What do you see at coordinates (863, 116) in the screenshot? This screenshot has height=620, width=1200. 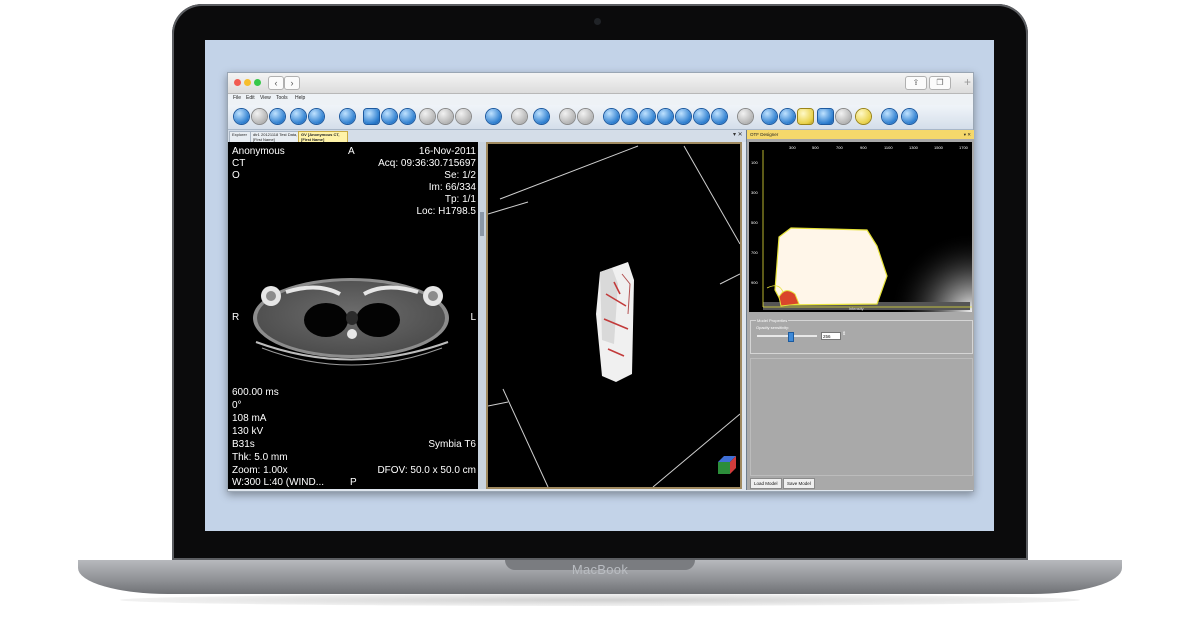 I see `lightbulb-icon` at bounding box center [863, 116].